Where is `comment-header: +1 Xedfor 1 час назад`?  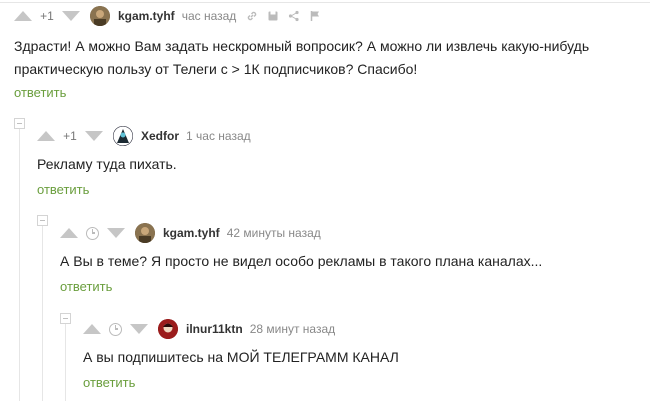 comment-header: +1 Xedfor 1 час назад is located at coordinates (144, 136).